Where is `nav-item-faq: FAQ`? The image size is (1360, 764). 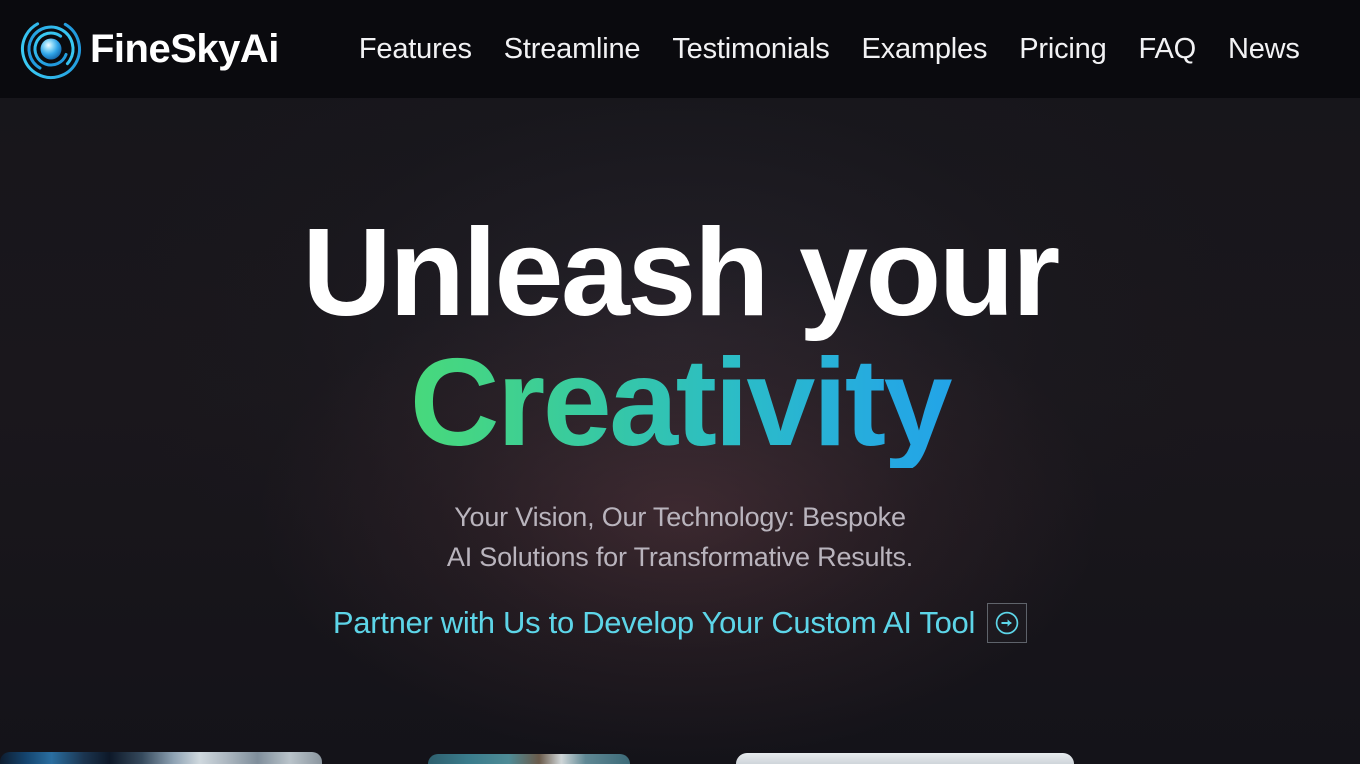 nav-item-faq: FAQ is located at coordinates (1167, 49).